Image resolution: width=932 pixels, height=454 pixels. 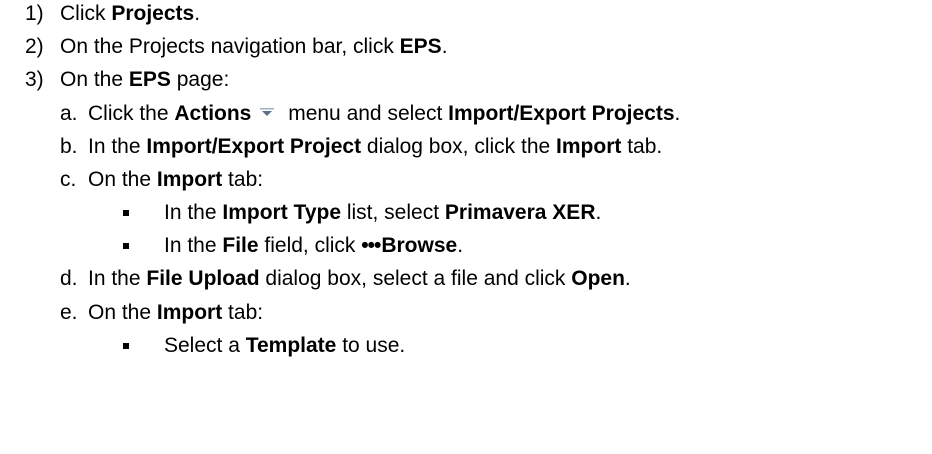 I want to click on step-text: Click Projects., so click(x=130, y=13).